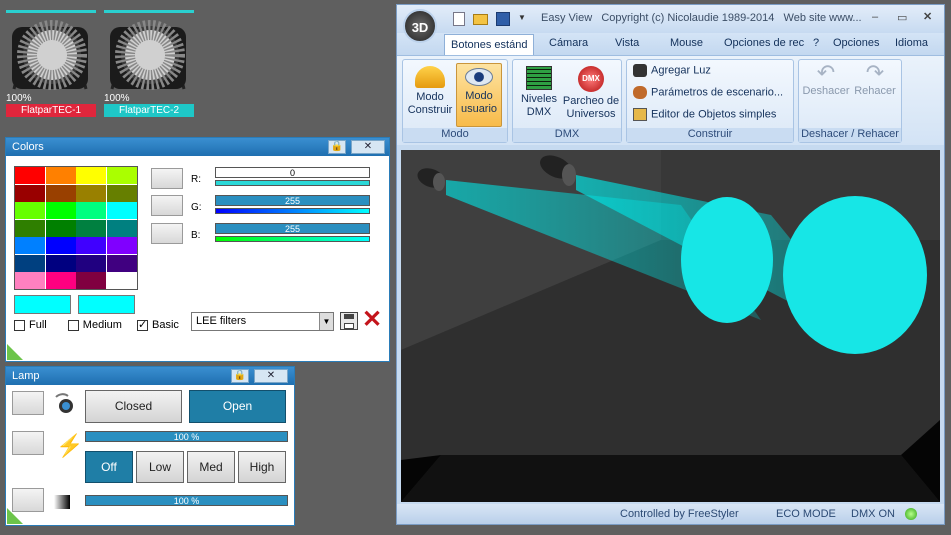  I want to click on mode-med-button: Med, so click(211, 467).